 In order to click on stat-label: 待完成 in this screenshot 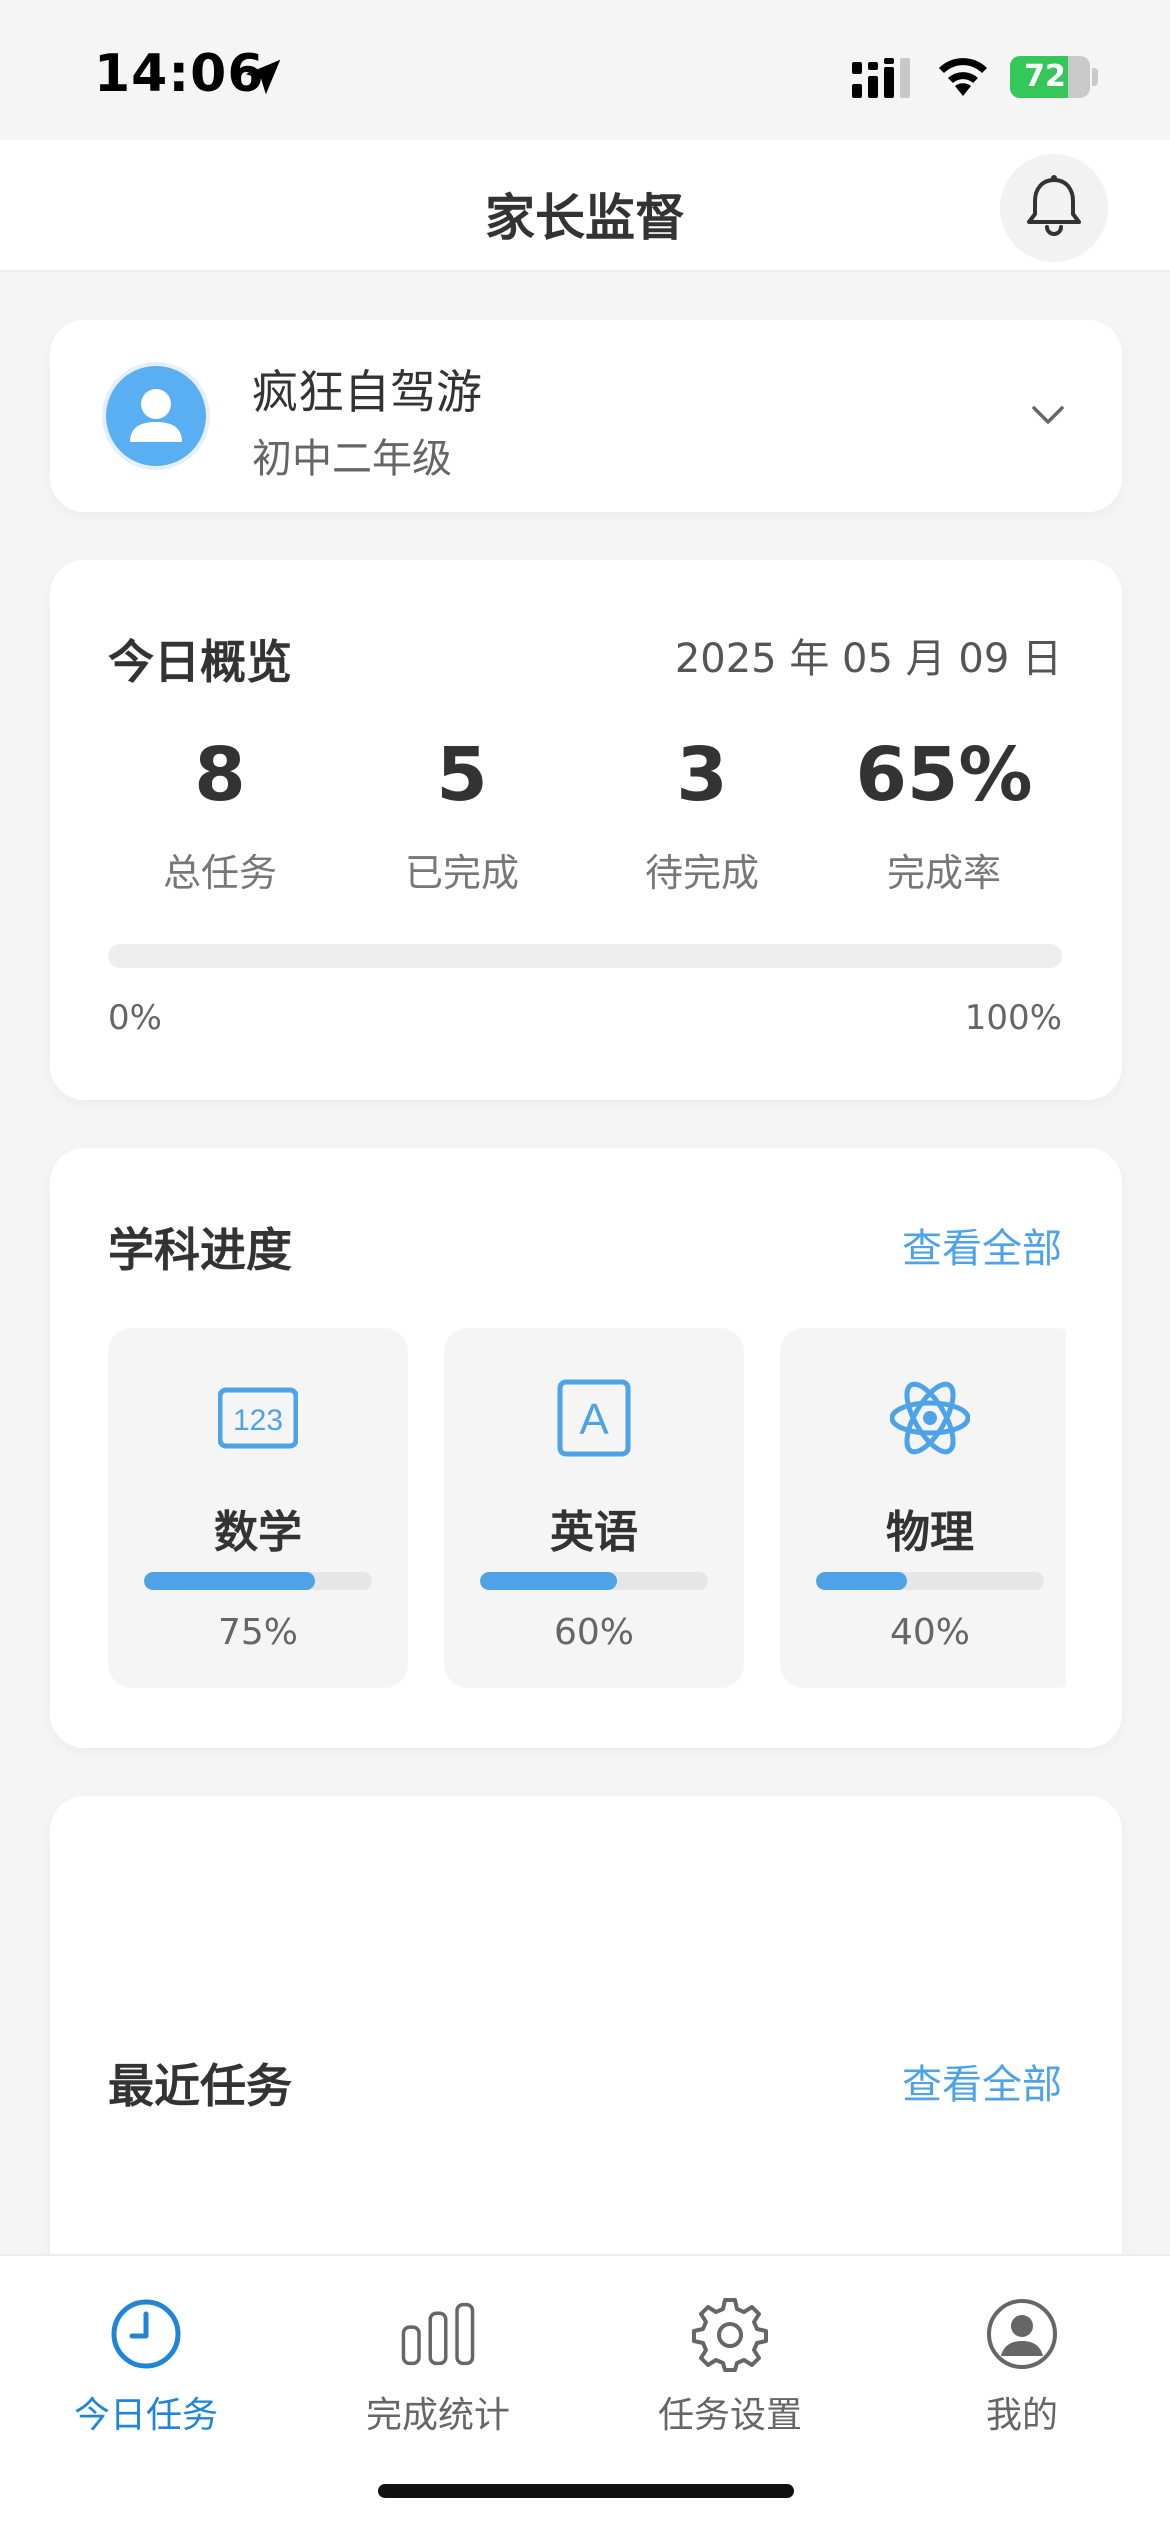, I will do `click(701, 873)`.